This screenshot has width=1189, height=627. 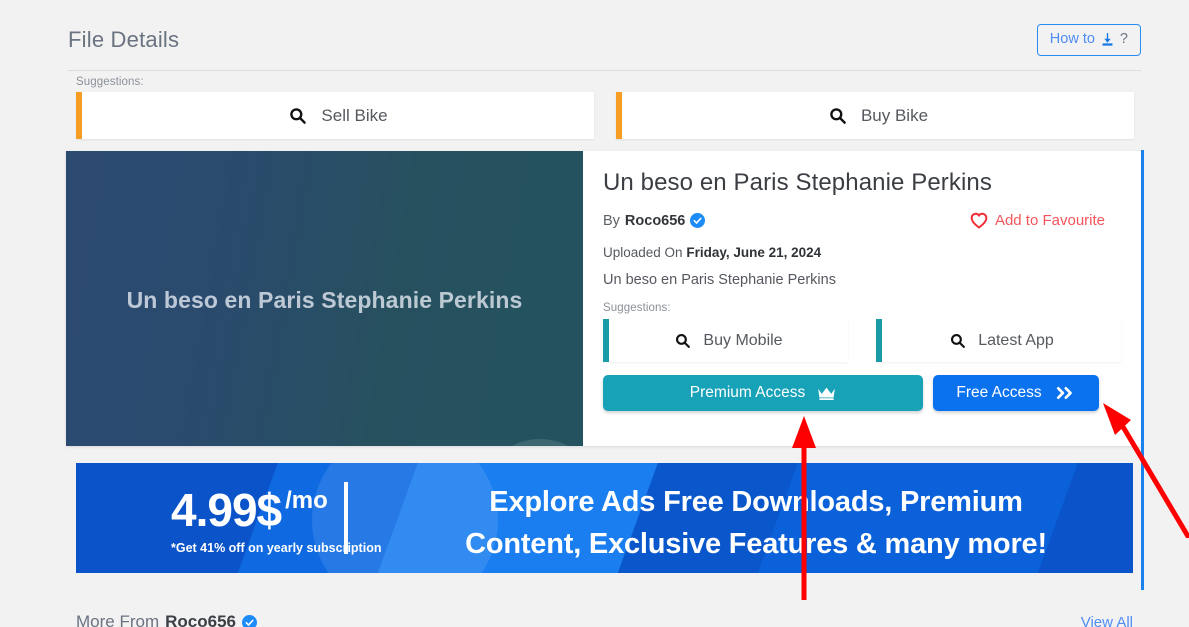 I want to click on banner-headline-line-1: Explore Ads Free Downloads, Premium, so click(x=756, y=502).